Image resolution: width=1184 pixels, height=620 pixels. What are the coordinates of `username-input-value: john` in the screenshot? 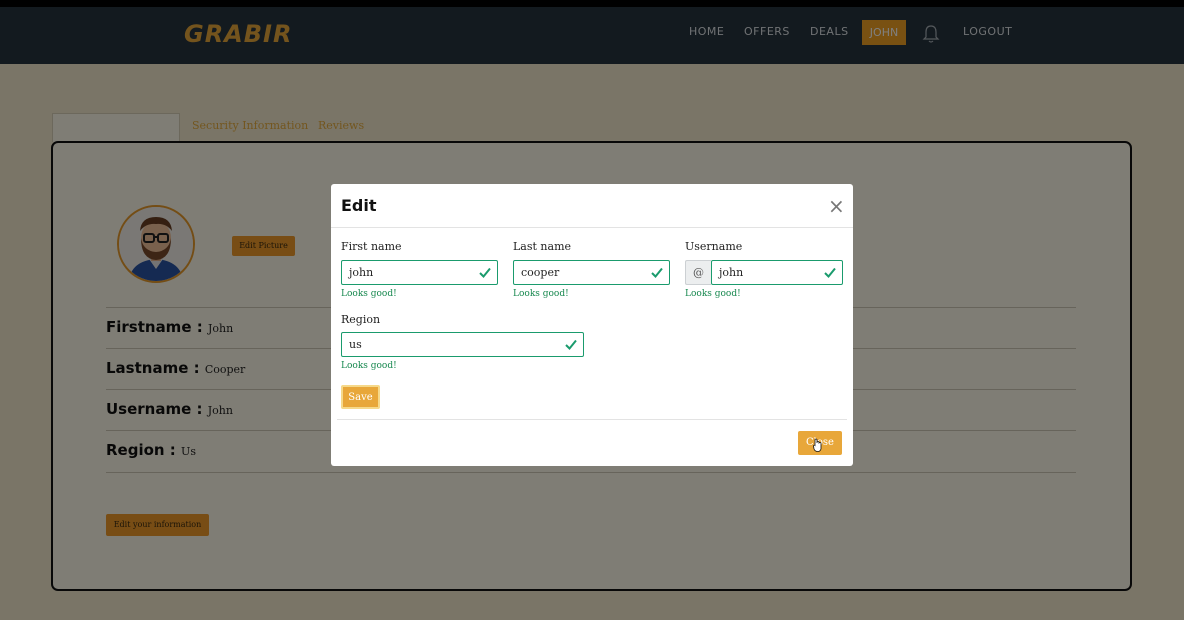 It's located at (731, 272).